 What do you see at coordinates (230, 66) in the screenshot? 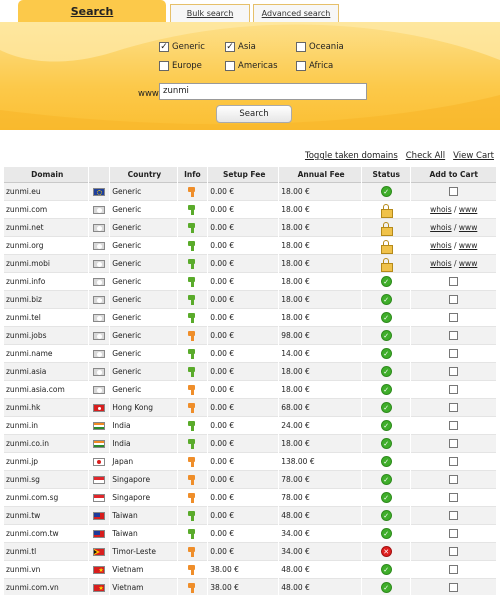
I see `region-americas-checkbox` at bounding box center [230, 66].